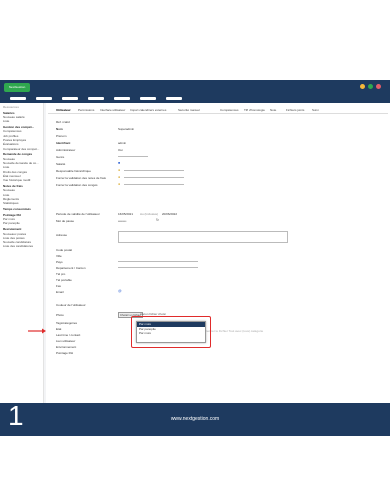  Describe the element at coordinates (67, 323) in the screenshot. I see `tags-label: Tags/catégories` at that location.